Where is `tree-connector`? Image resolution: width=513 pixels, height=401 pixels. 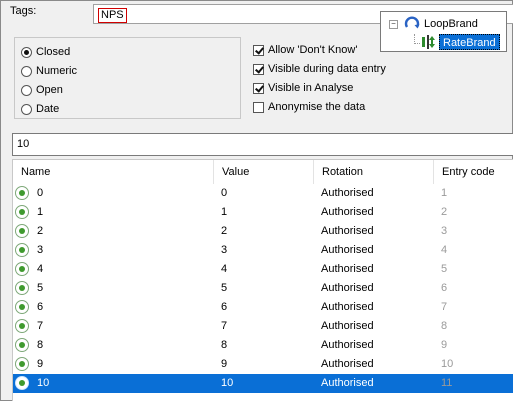
tree-connector is located at coordinates (417, 43).